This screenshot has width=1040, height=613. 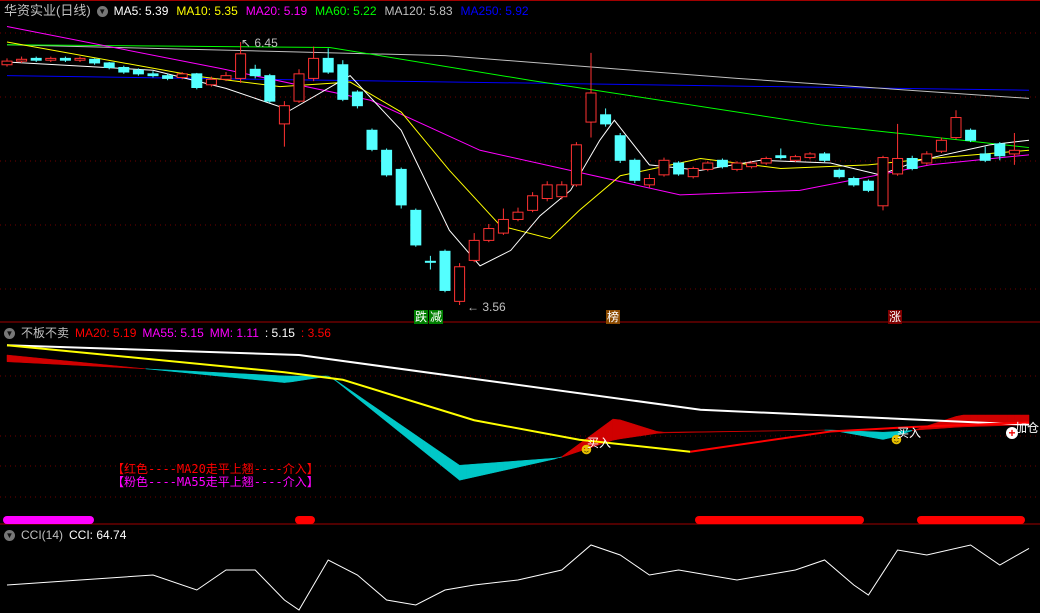 What do you see at coordinates (895, 317) in the screenshot?
I see `event-tag: 涨` at bounding box center [895, 317].